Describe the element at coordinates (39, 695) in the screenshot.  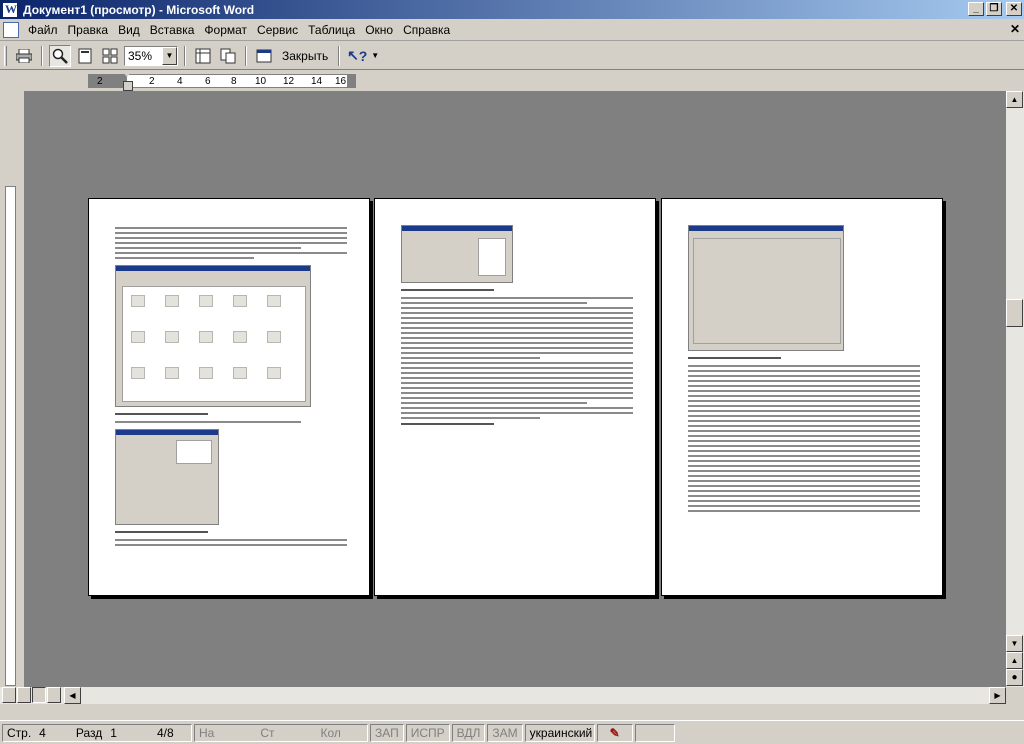
I see `page-layout-view-icon` at that location.